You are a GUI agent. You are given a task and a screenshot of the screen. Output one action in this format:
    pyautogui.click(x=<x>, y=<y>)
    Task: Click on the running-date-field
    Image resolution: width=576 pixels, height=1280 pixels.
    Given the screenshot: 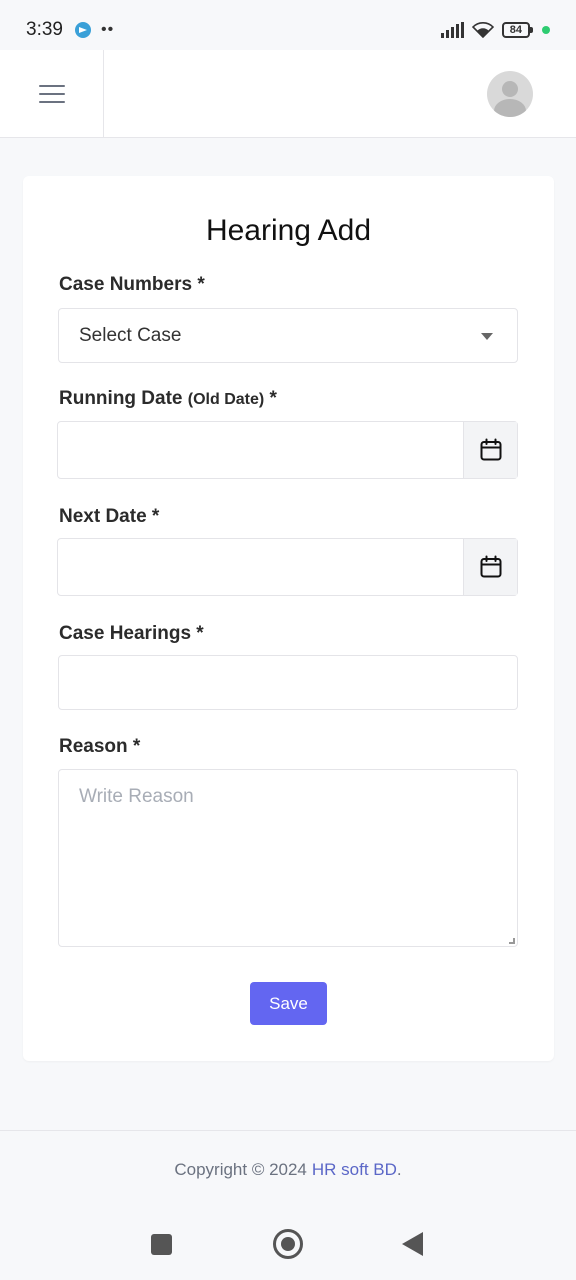 What is the action you would take?
    pyautogui.click(x=287, y=450)
    